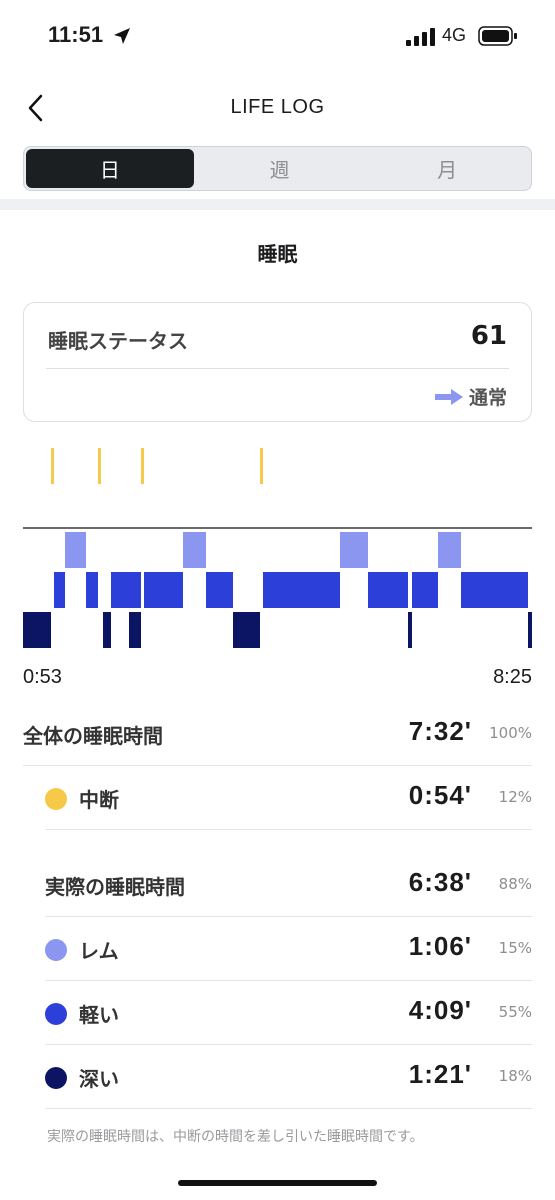  Describe the element at coordinates (277, 362) in the screenshot. I see `sleep-status-card: 睡眠ステータス 61 通常` at that location.